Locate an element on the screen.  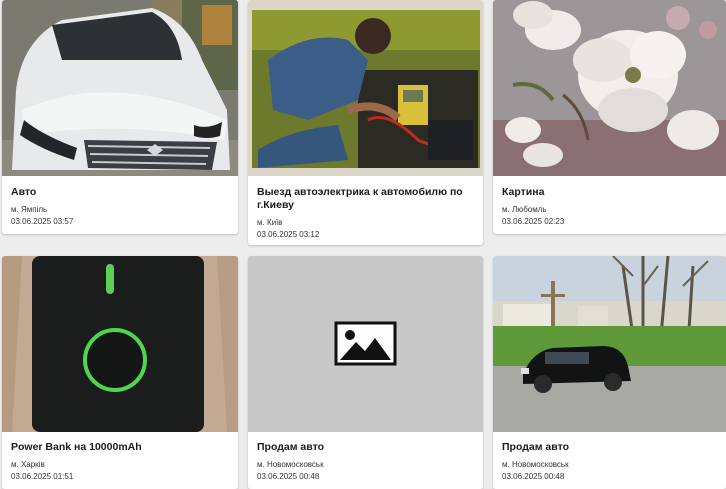
listing-city: м. Харків is located at coordinates (28, 464).